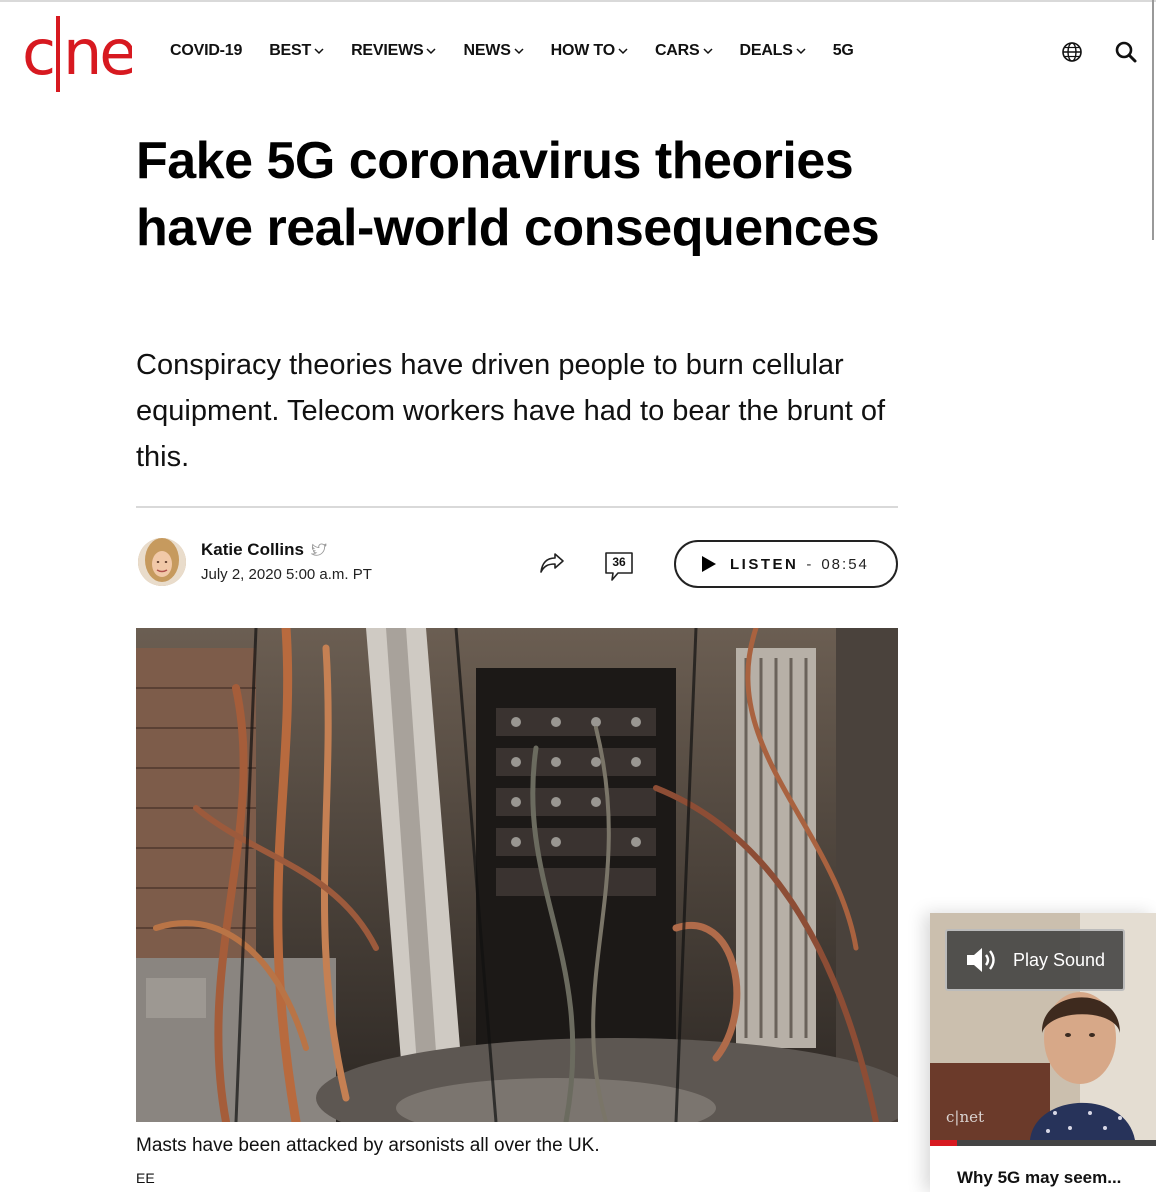  What do you see at coordinates (393, 51) in the screenshot?
I see `nav-item-reviews: REVIEWS` at bounding box center [393, 51].